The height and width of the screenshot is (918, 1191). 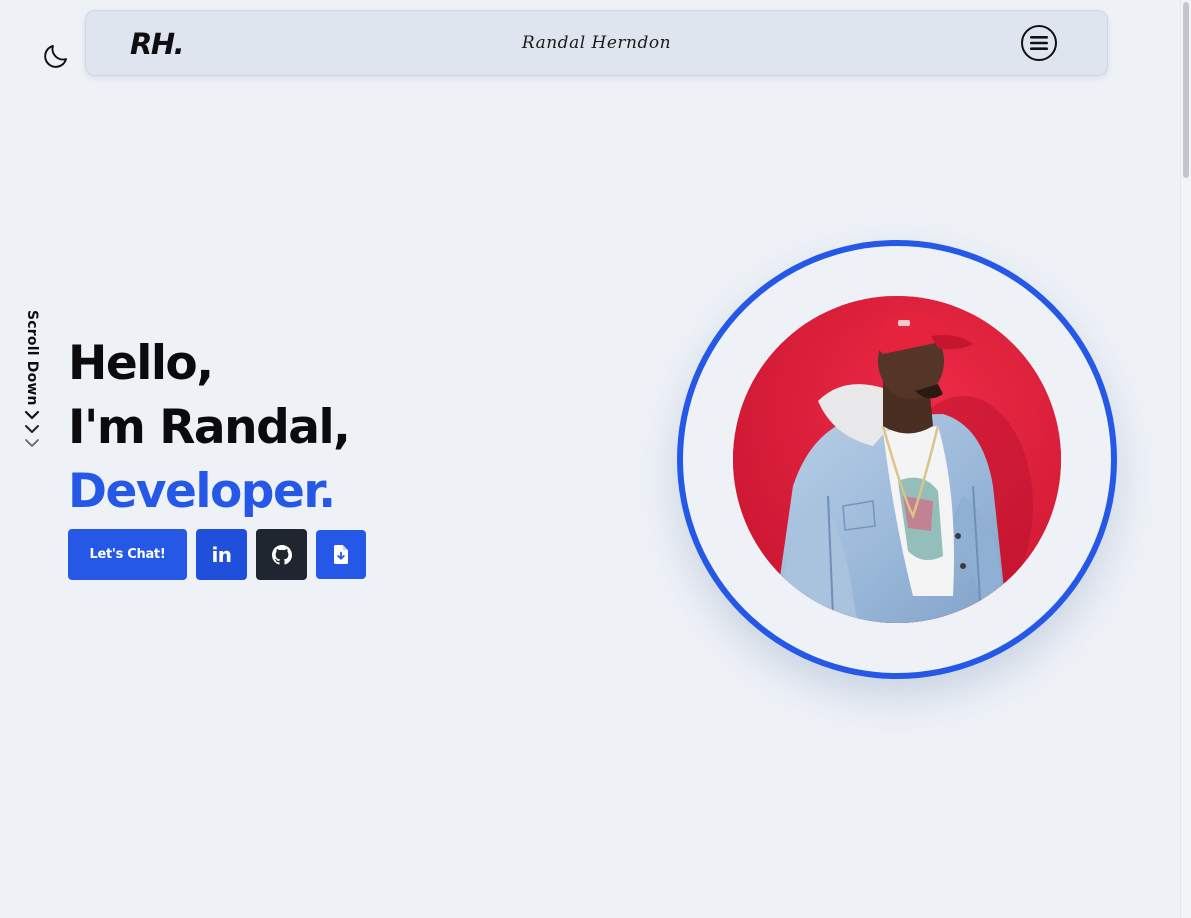 What do you see at coordinates (202, 491) in the screenshot?
I see `hero-role: Developer.` at bounding box center [202, 491].